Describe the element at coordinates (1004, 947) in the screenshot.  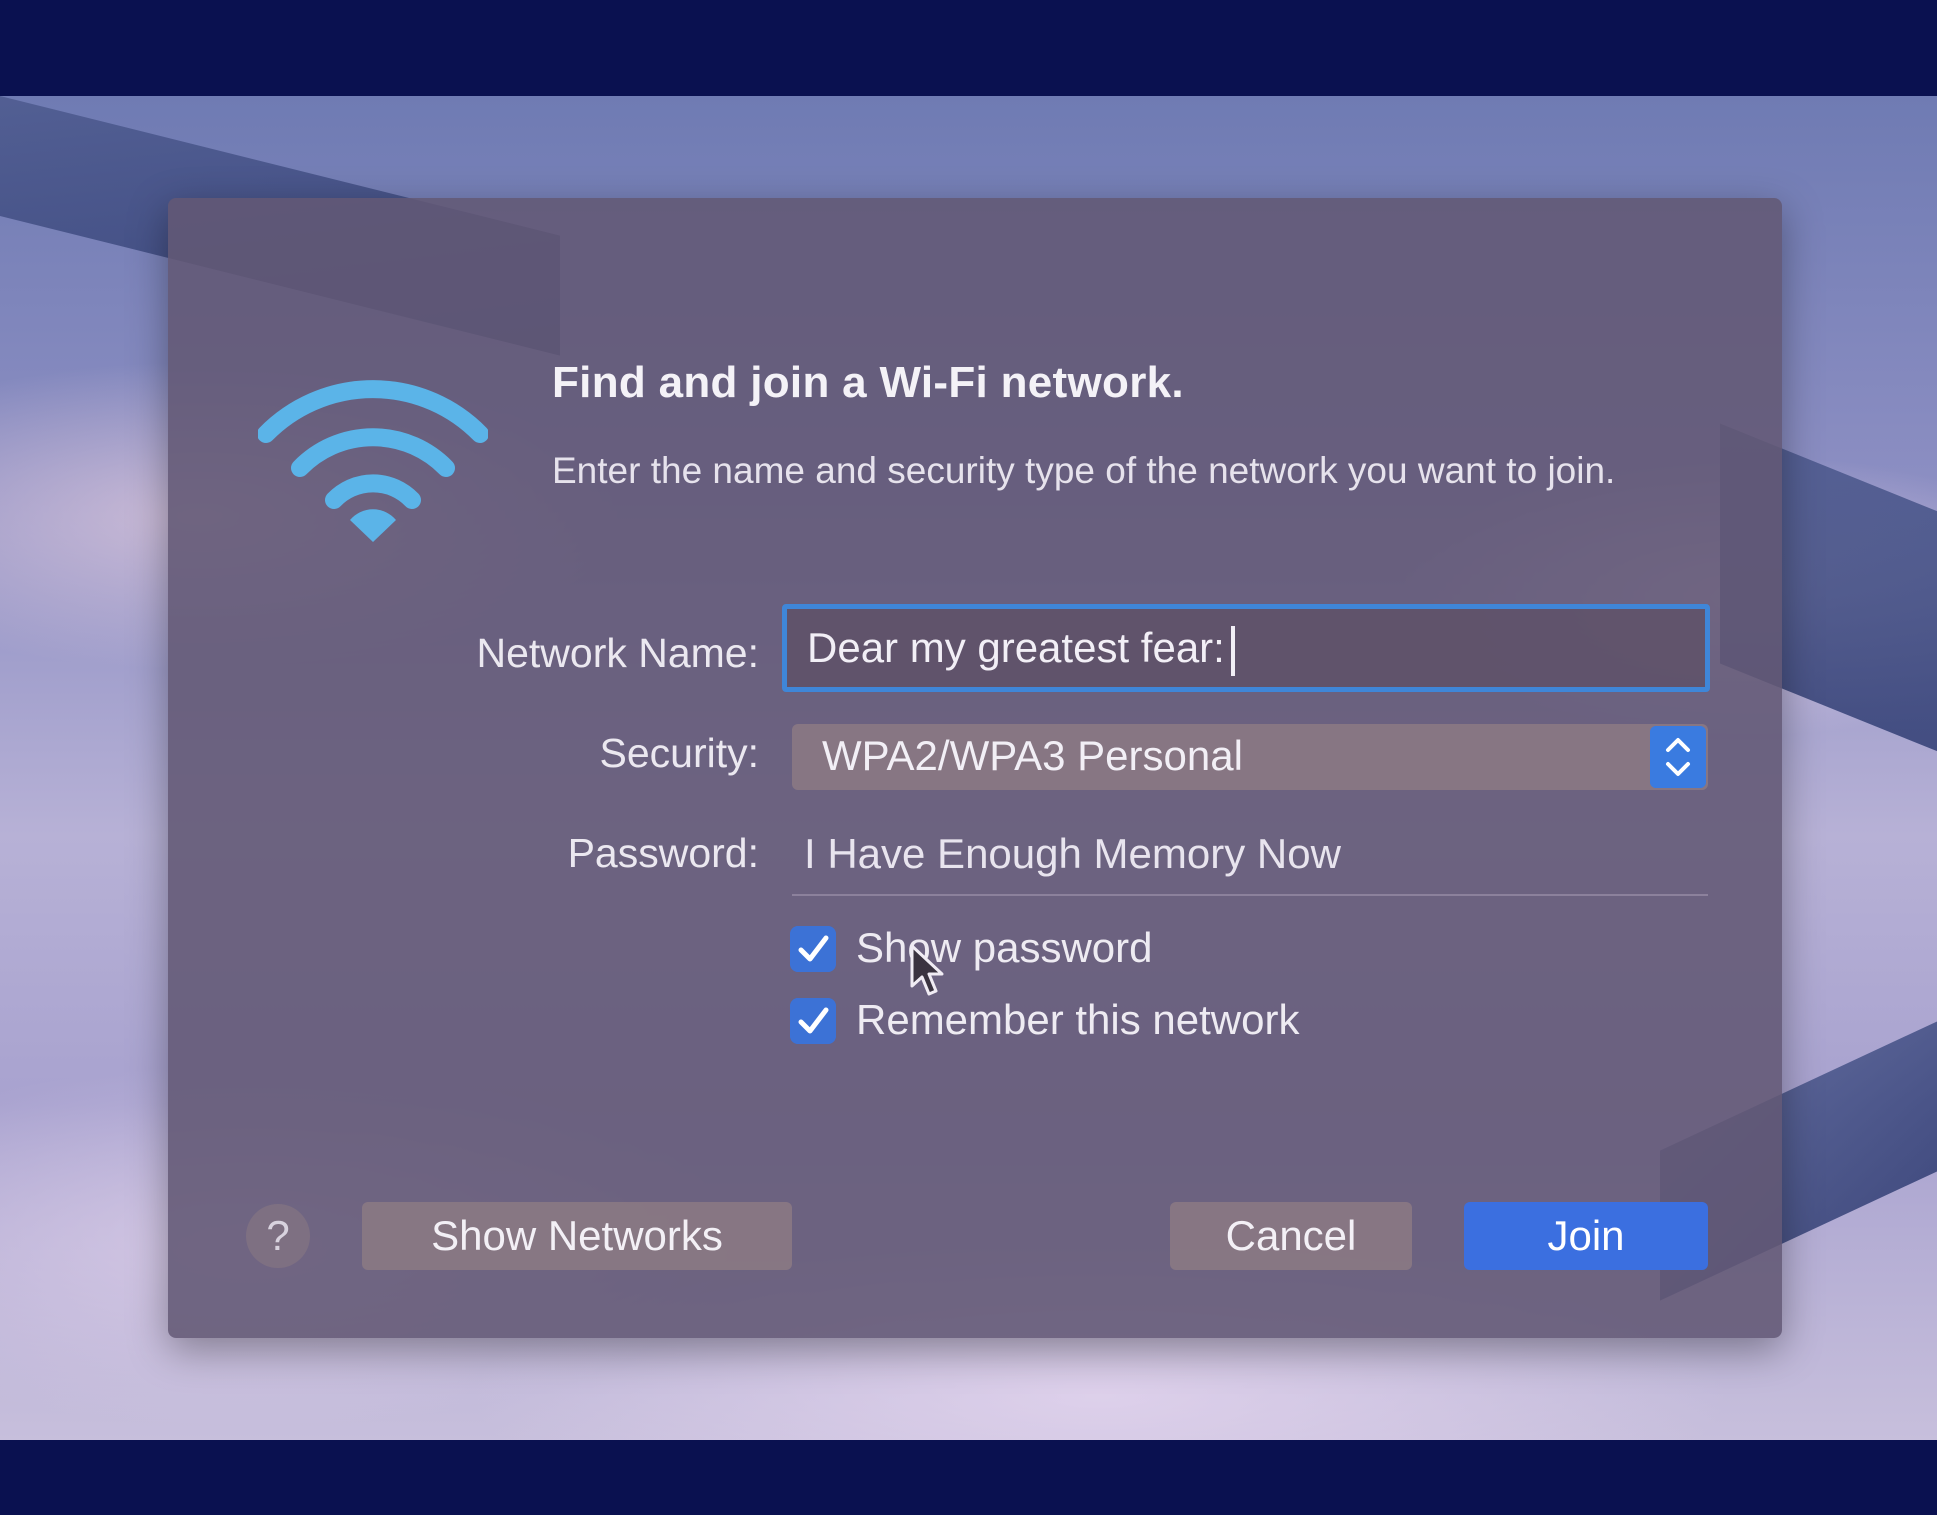
I see `show-password-label: Show password` at that location.